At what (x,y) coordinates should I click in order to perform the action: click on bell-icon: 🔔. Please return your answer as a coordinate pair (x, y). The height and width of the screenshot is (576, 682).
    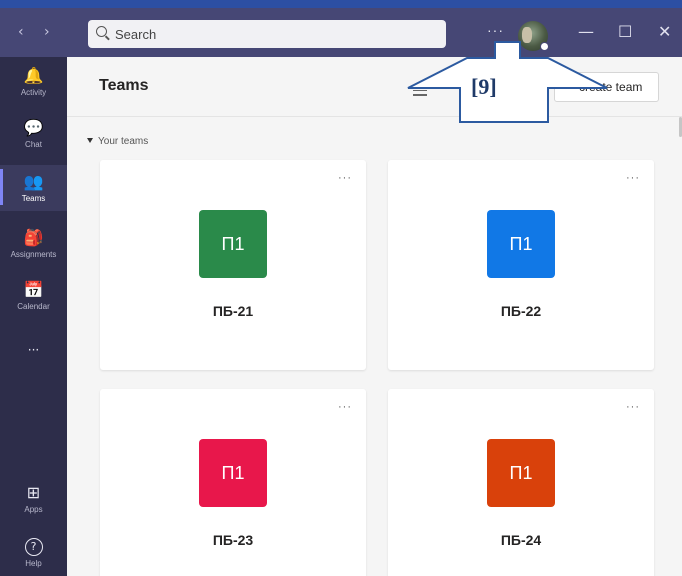
    Looking at the image, I should click on (33, 75).